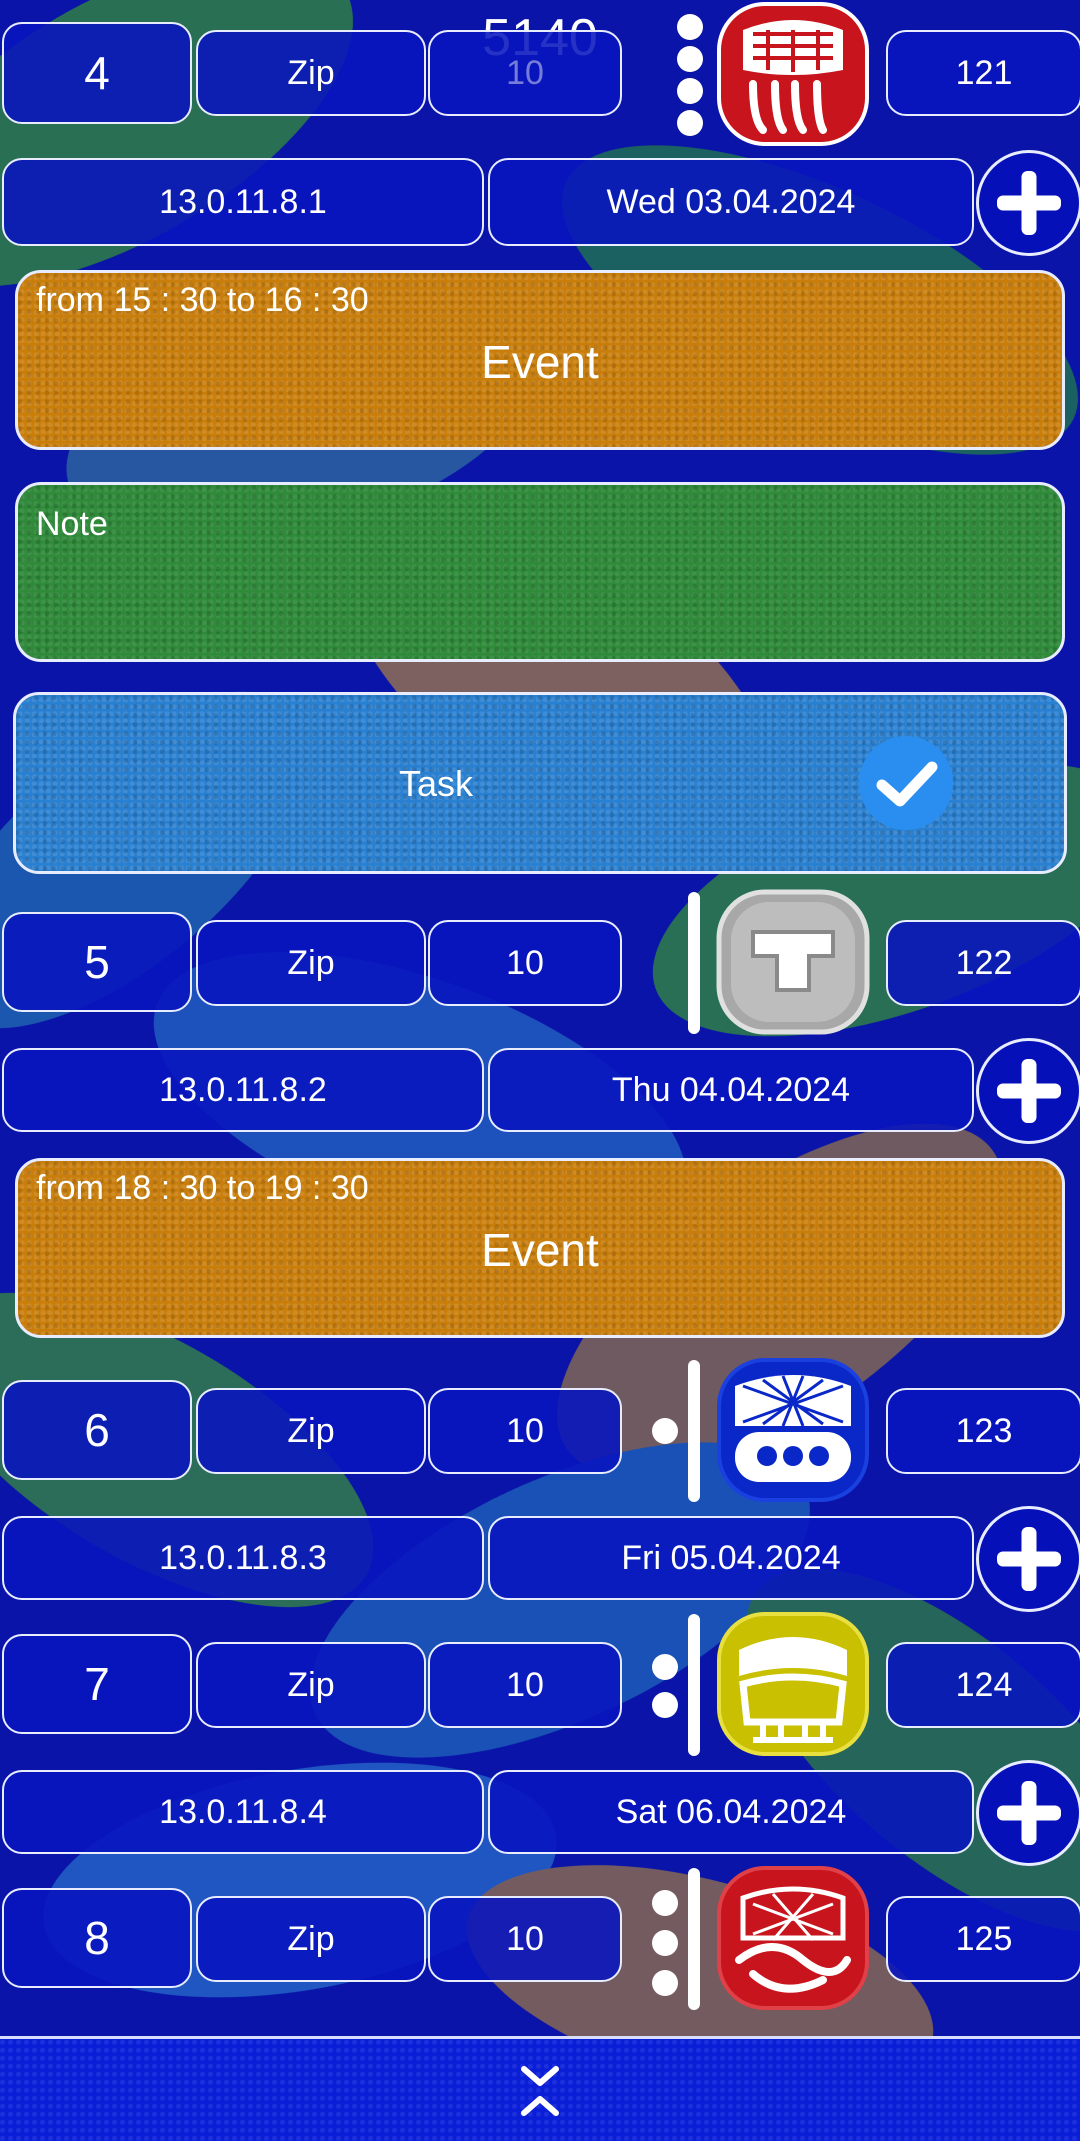 This screenshot has height=2141, width=1080. Describe the element at coordinates (793, 1430) in the screenshot. I see `mayan-day-glyph-blue-icon` at that location.